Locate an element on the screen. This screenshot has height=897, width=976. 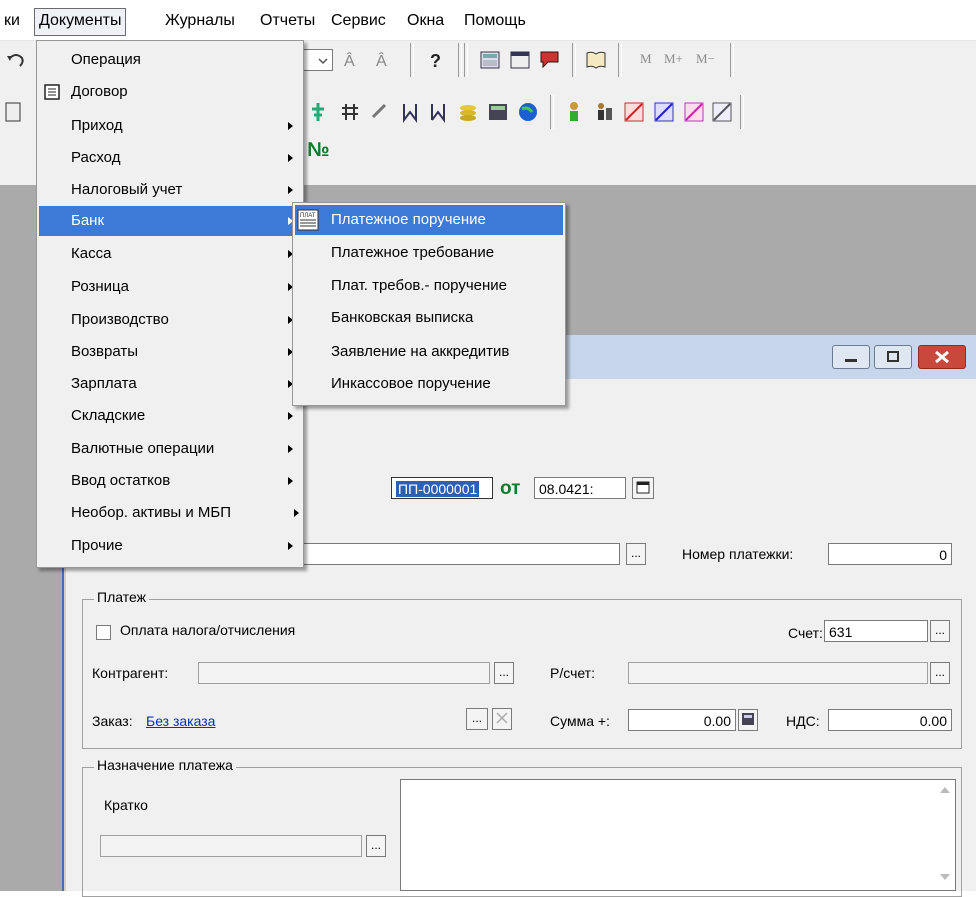
menu-returns: Возвраты is located at coordinates (170, 352).